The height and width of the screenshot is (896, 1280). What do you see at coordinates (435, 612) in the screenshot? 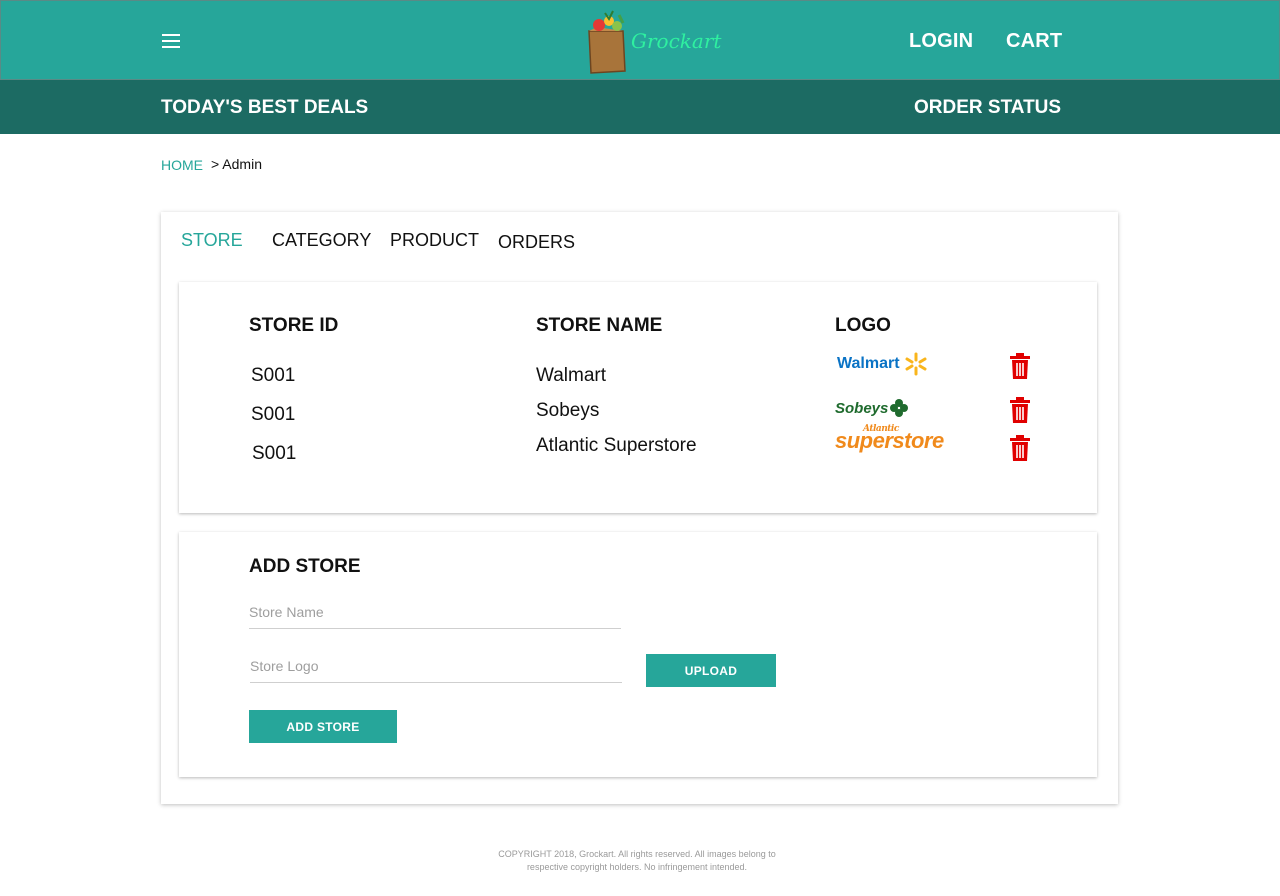
I see `store-name-input` at bounding box center [435, 612].